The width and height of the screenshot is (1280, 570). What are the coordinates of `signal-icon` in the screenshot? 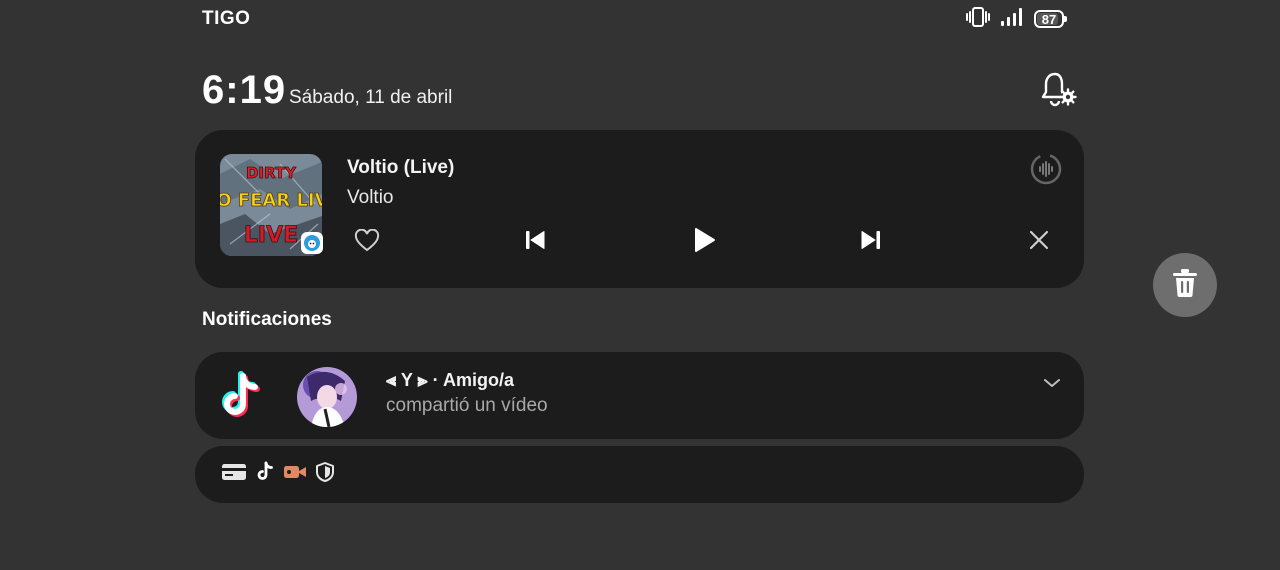 It's located at (1012, 19).